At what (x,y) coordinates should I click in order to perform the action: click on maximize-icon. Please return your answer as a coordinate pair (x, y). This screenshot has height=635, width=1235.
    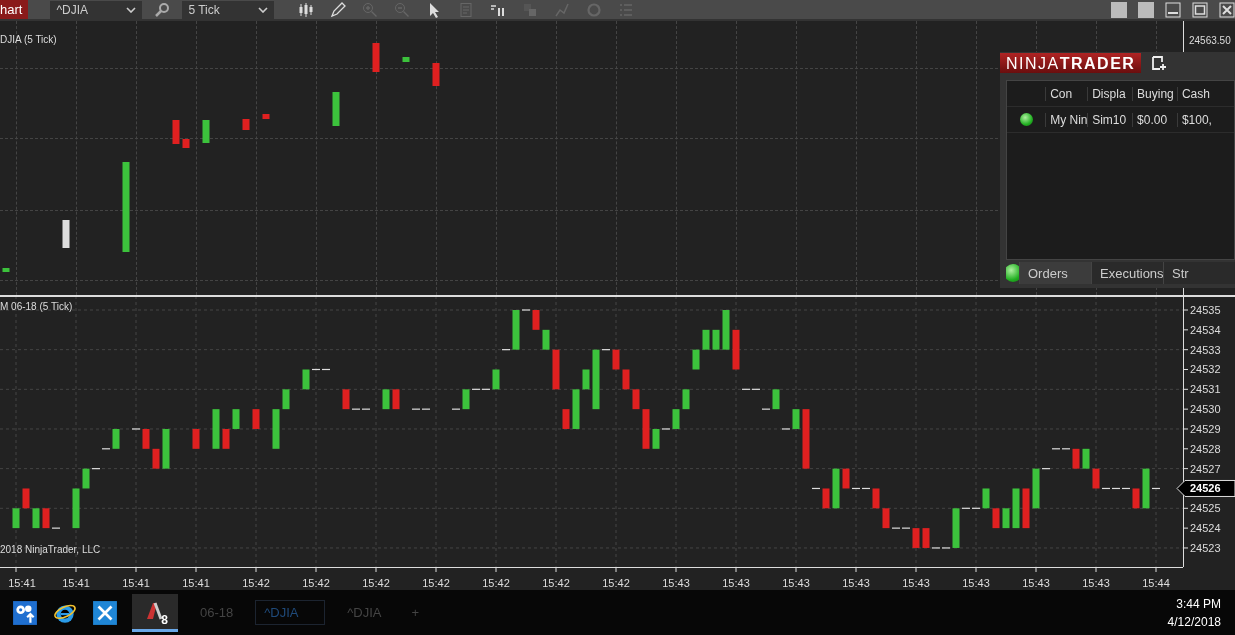
    Looking at the image, I should click on (1200, 9).